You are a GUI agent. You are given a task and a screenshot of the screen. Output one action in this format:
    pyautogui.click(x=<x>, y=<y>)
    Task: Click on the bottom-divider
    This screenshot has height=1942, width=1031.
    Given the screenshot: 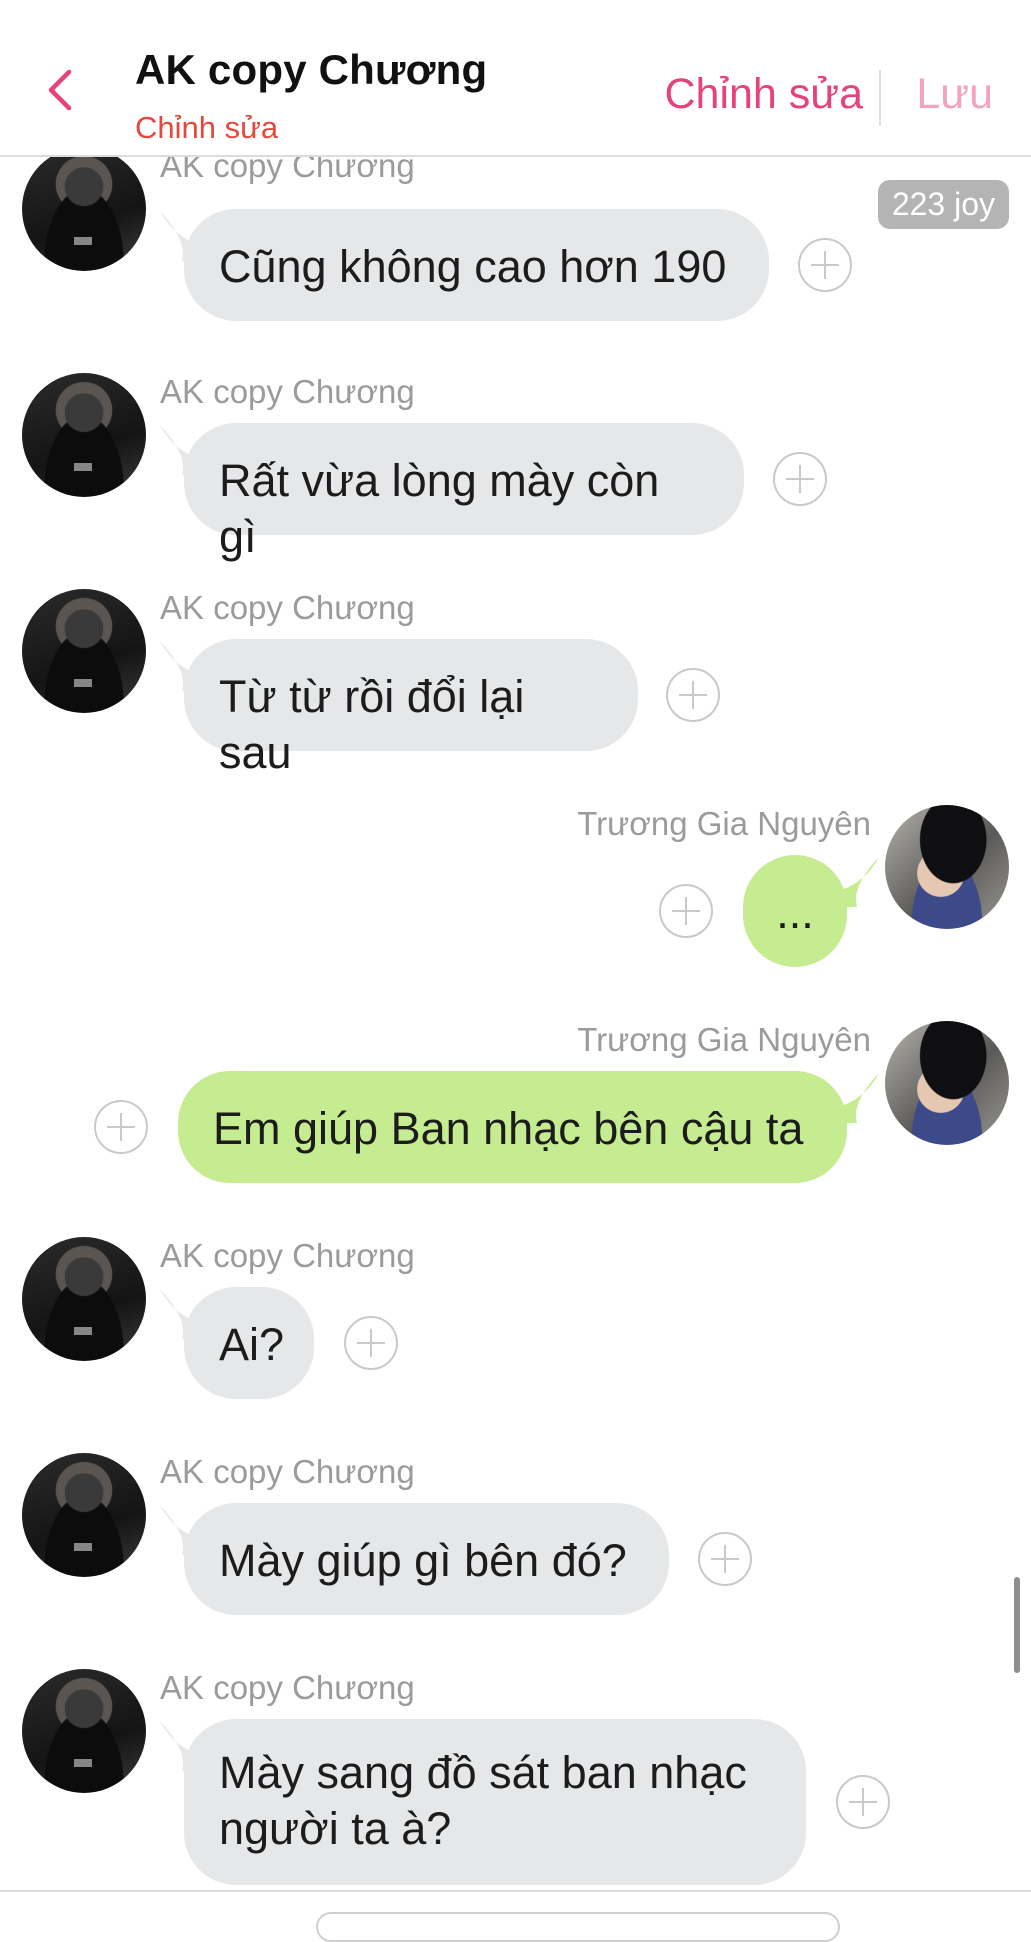 What is the action you would take?
    pyautogui.click(x=515, y=1891)
    